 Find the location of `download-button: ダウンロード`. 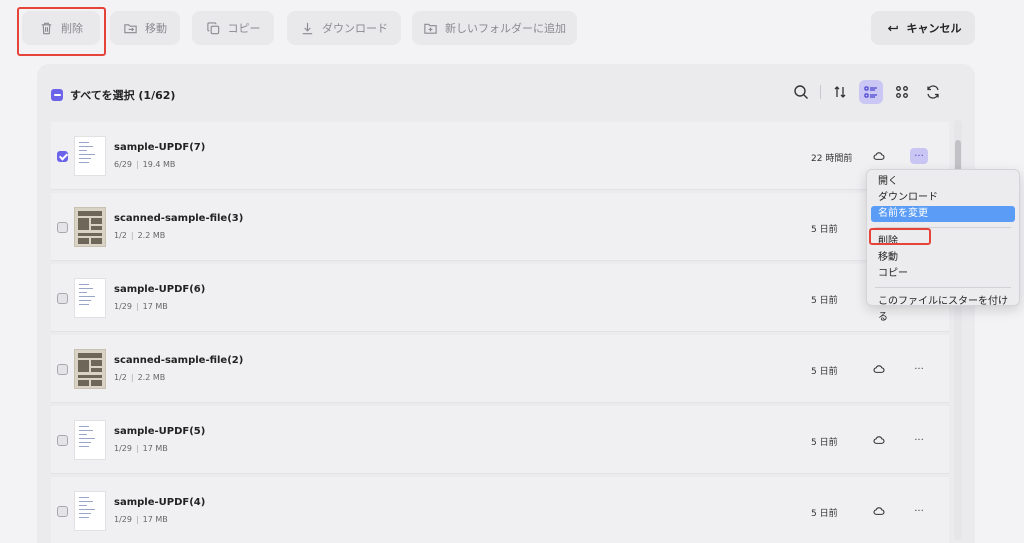

download-button: ダウンロード is located at coordinates (344, 28).